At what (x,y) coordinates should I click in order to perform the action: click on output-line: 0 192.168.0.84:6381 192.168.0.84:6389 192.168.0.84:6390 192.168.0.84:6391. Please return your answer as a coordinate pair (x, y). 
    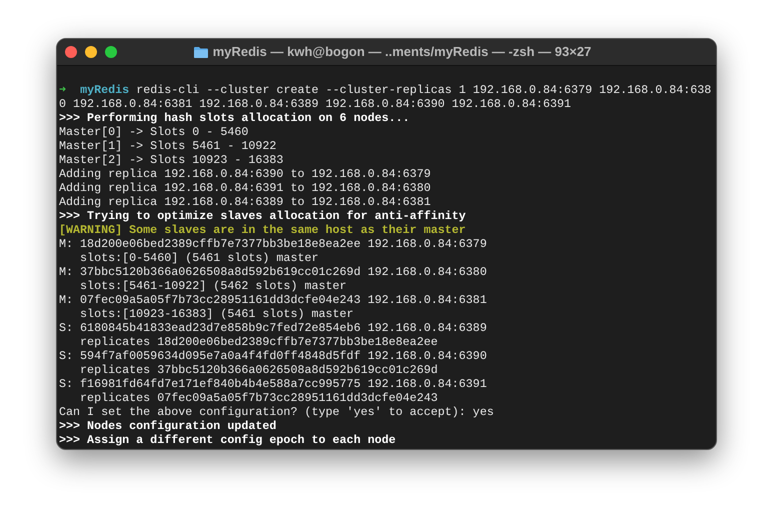
    Looking at the image, I should click on (315, 104).